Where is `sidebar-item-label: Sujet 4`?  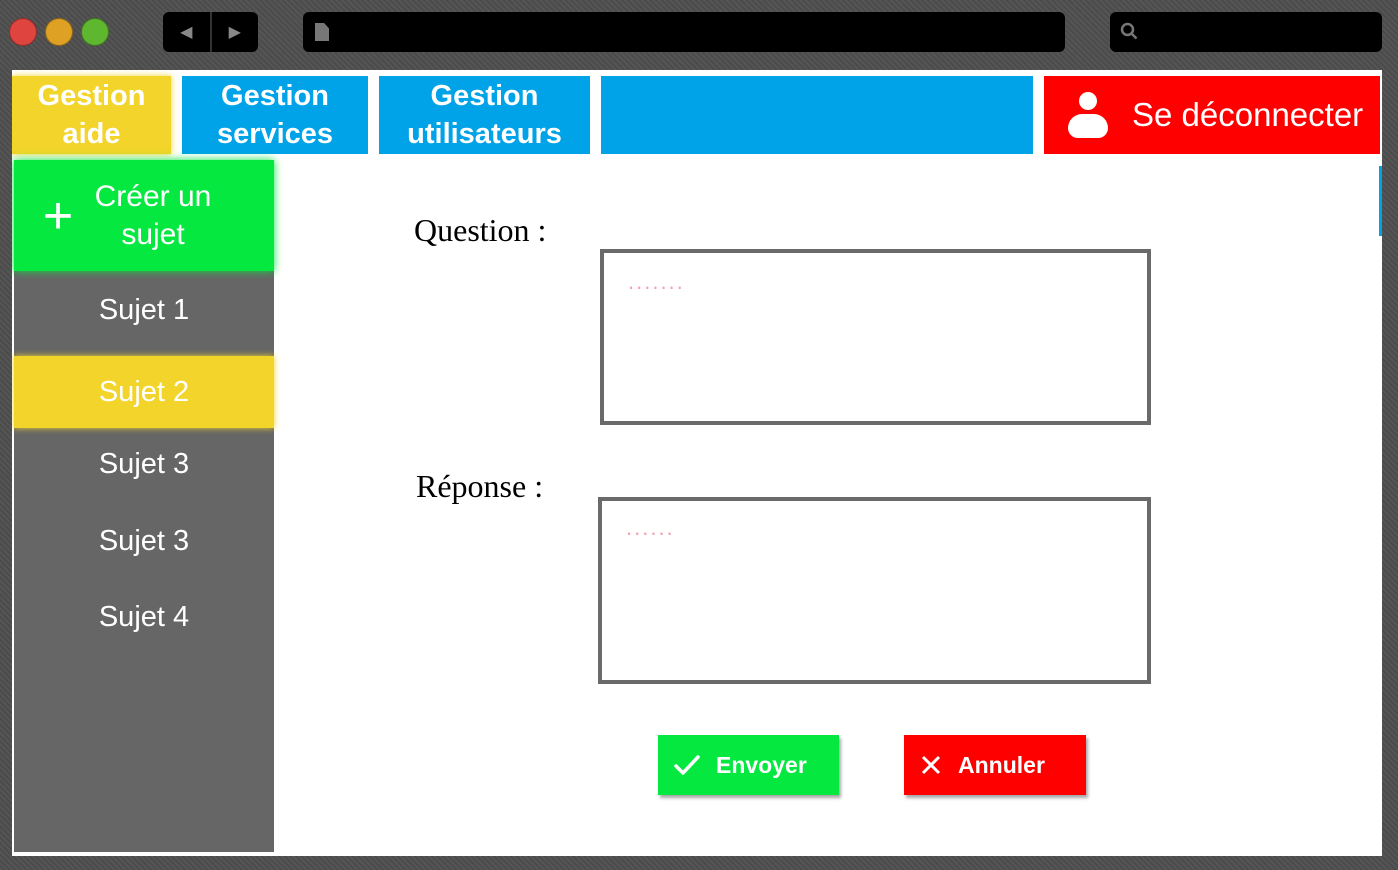
sidebar-item-label: Sujet 4 is located at coordinates (144, 616).